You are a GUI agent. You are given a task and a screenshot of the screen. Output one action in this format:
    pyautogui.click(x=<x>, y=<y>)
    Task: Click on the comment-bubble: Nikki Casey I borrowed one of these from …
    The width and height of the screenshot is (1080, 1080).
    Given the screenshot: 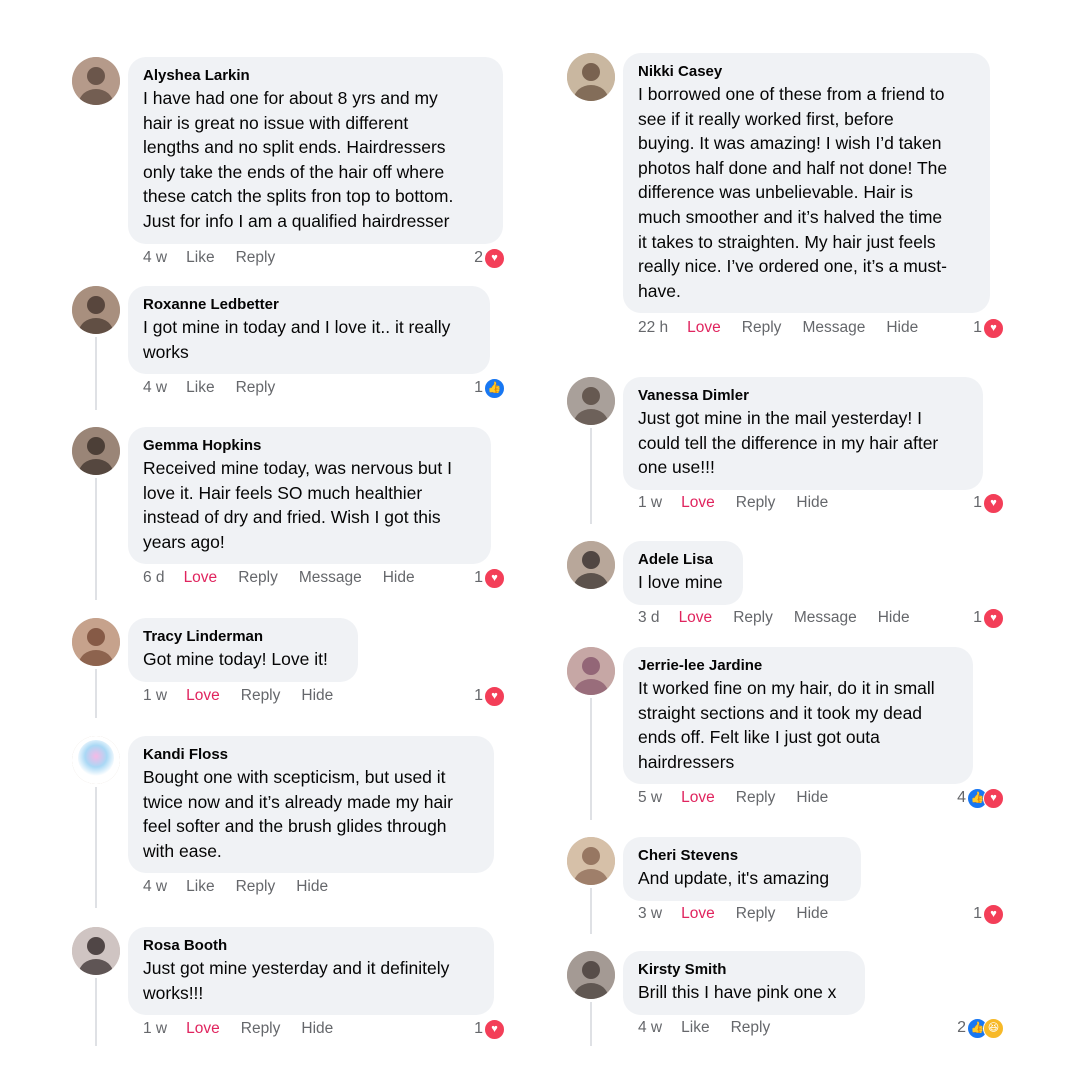 What is the action you would take?
    pyautogui.click(x=806, y=183)
    